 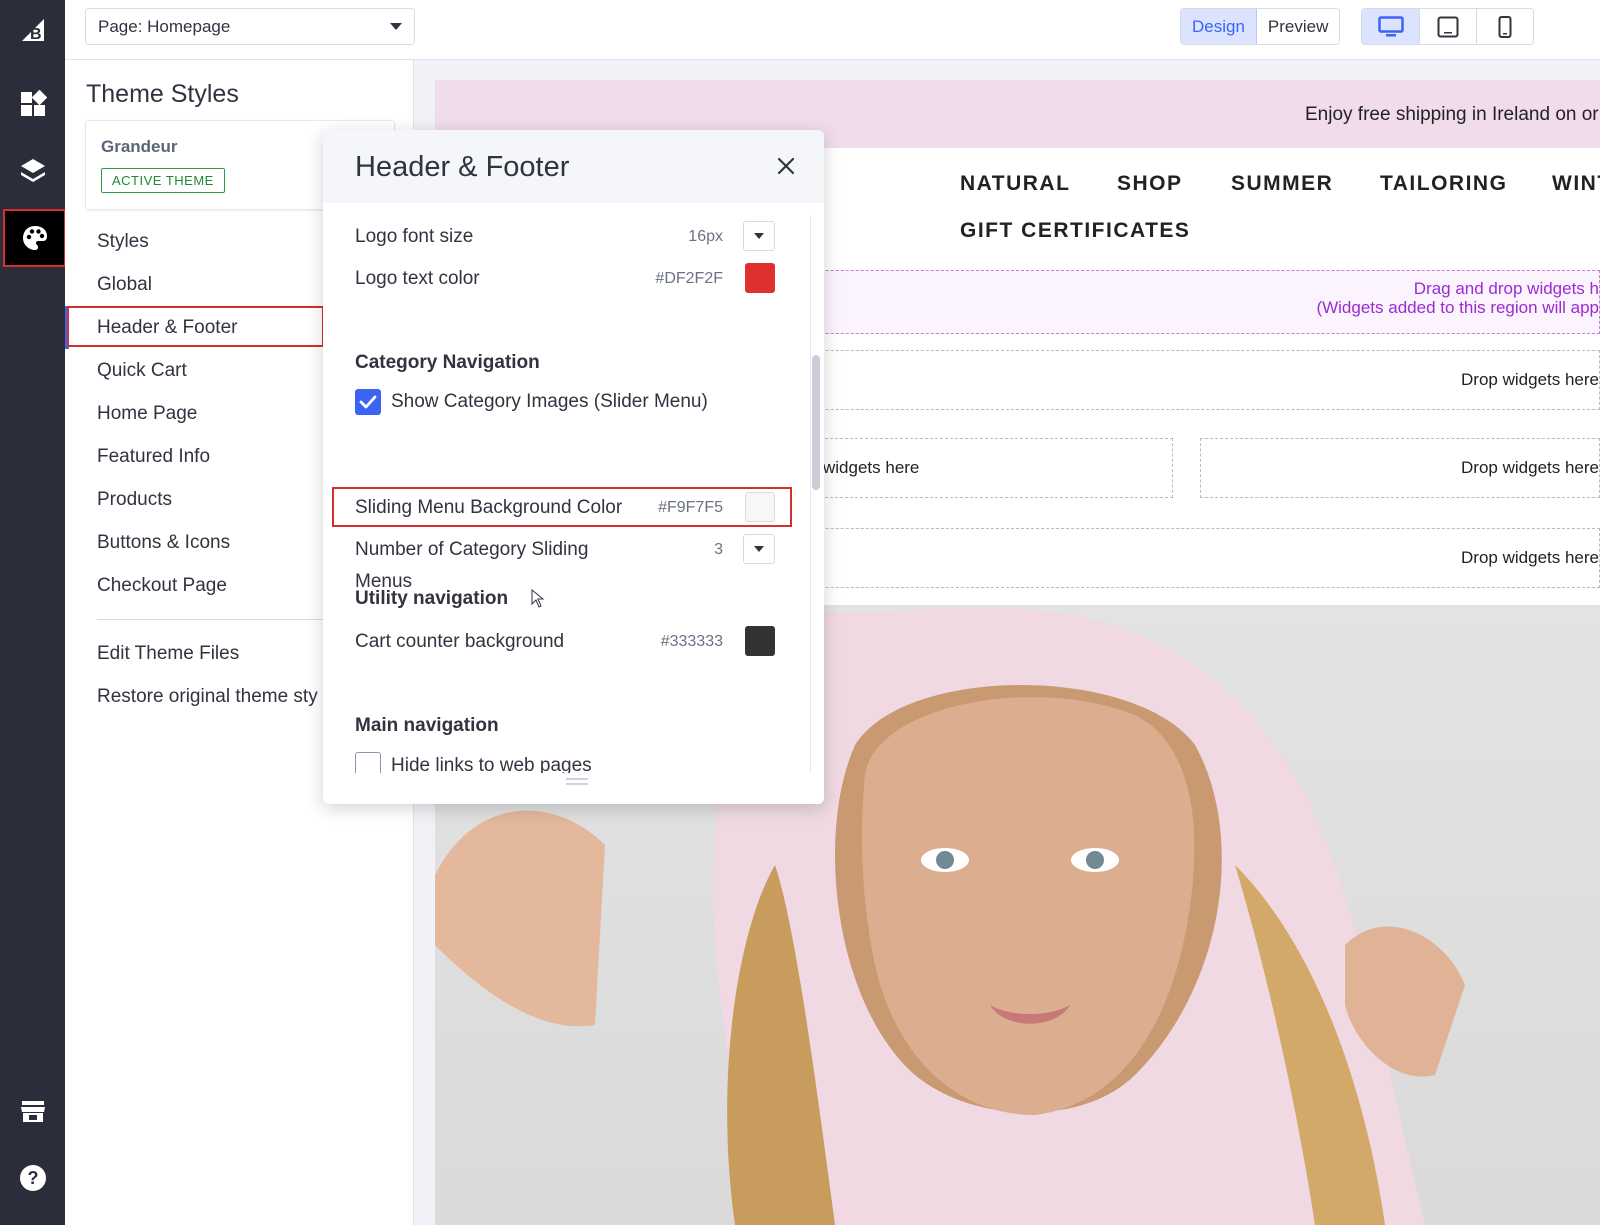 What do you see at coordinates (1219, 26) in the screenshot?
I see `design-button: Design` at bounding box center [1219, 26].